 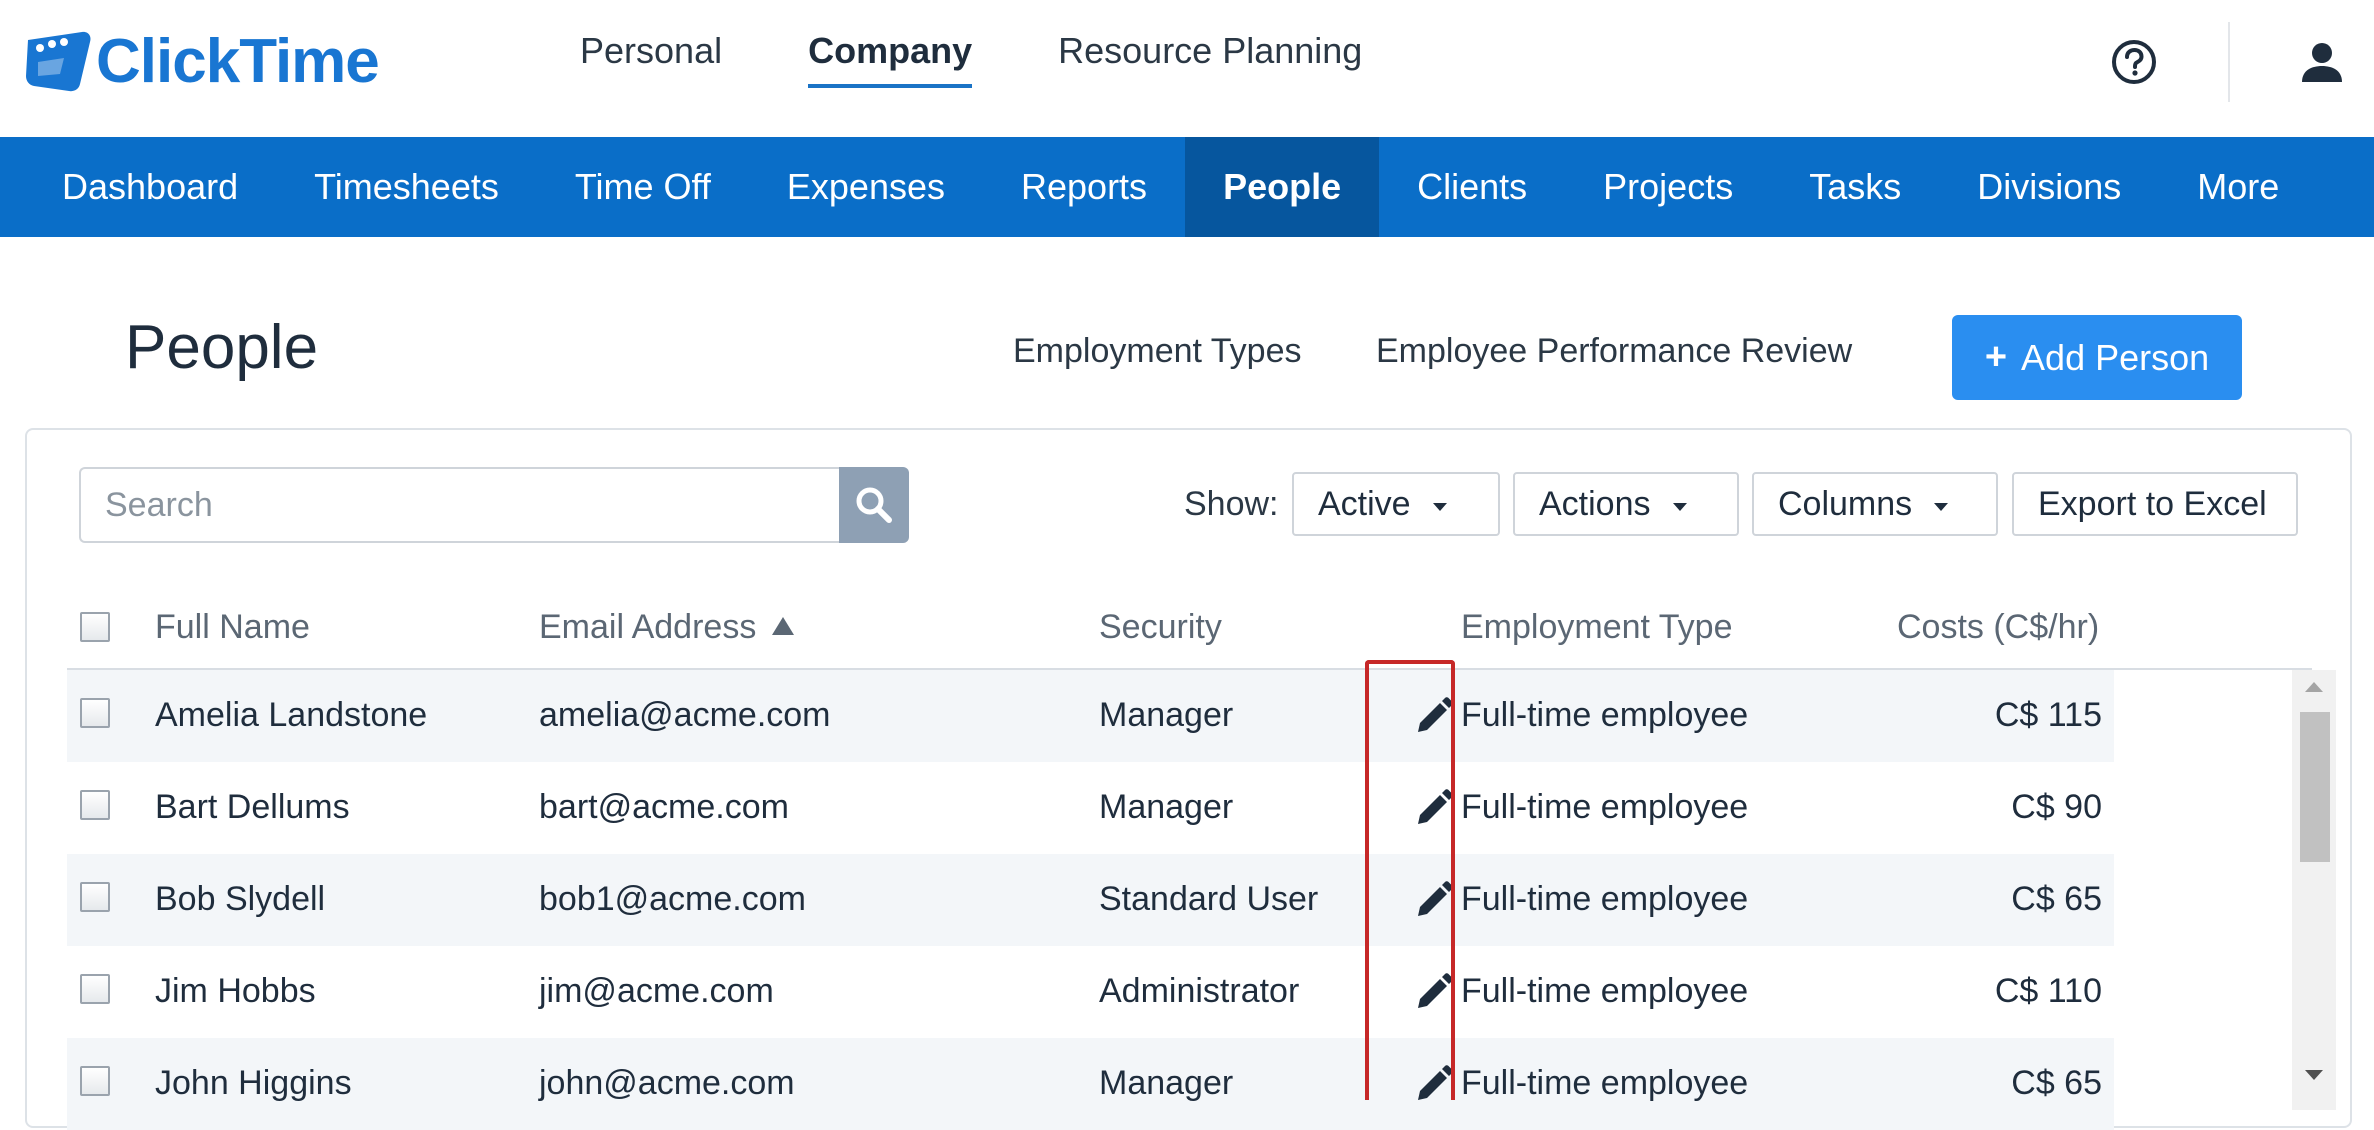 I want to click on top-nav-resource-planning: Resource Planning, so click(x=1210, y=59).